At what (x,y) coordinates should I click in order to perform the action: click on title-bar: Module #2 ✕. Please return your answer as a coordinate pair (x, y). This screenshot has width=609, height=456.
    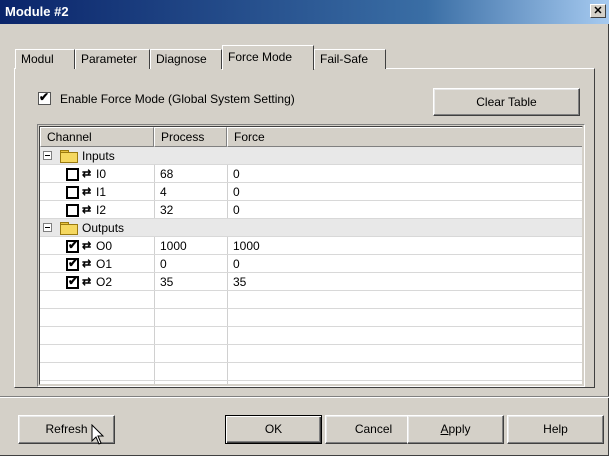
    Looking at the image, I should click on (304, 12).